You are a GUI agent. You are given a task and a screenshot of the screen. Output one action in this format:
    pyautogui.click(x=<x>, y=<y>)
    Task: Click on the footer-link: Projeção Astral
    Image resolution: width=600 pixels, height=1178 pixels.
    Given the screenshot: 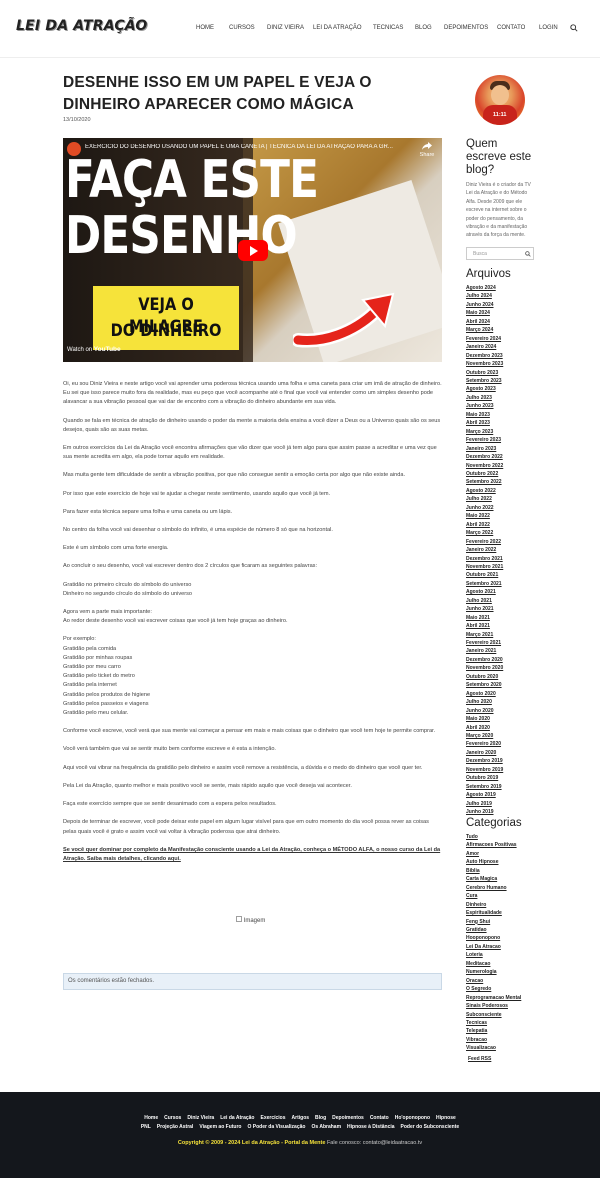 What is the action you would take?
    pyautogui.click(x=175, y=1127)
    